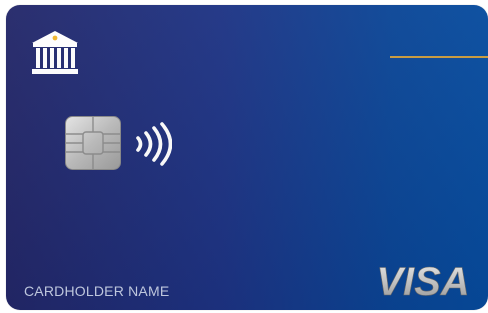 The width and height of the screenshot is (488, 313). I want to click on accent-line, so click(439, 57).